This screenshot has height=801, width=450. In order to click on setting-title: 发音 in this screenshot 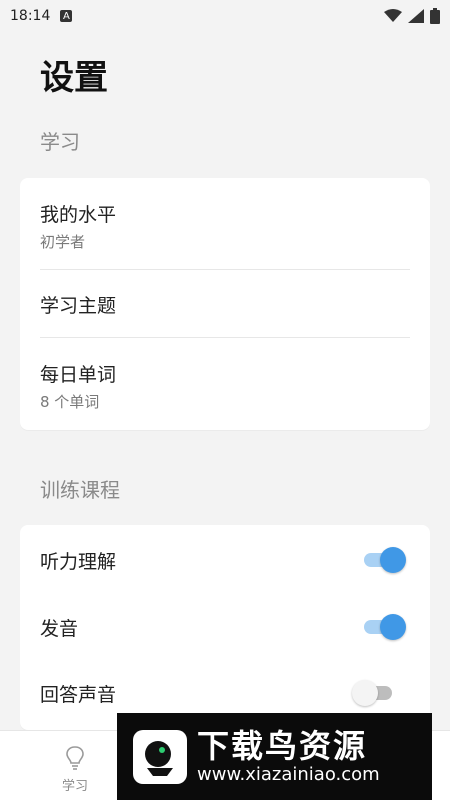, I will do `click(59, 629)`.